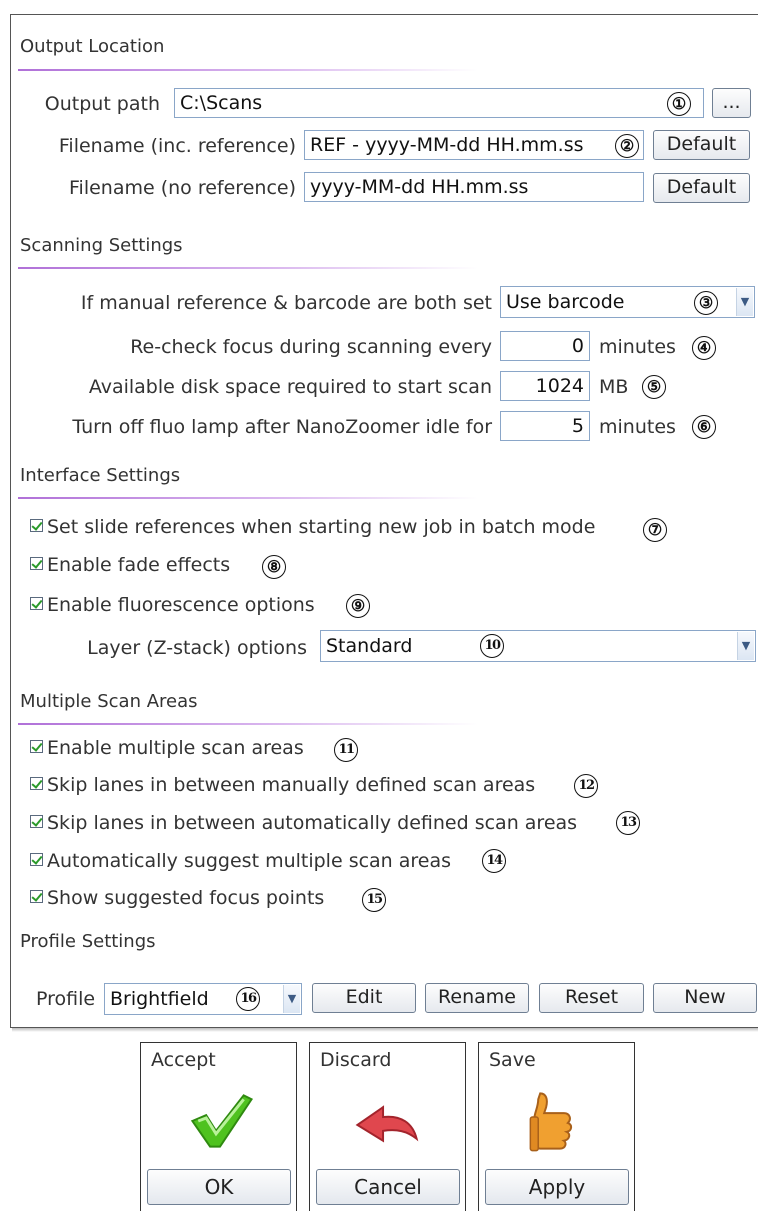 This screenshot has width=758, height=1211. Describe the element at coordinates (101, 245) in the screenshot. I see `section-title-scanning: Scanning Settings` at that location.